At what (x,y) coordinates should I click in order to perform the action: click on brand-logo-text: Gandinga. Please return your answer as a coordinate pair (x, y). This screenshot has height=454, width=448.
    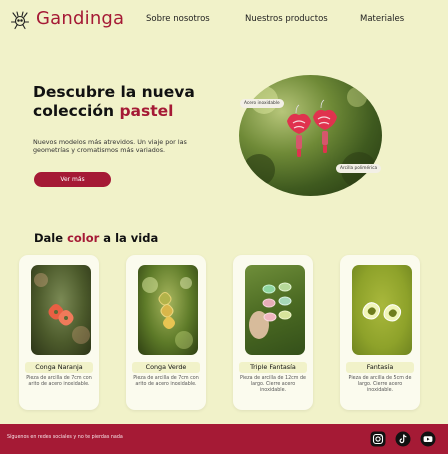
    Looking at the image, I should click on (80, 18).